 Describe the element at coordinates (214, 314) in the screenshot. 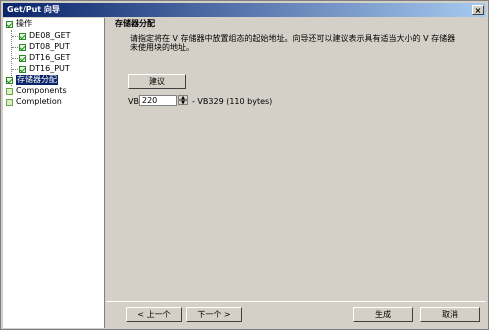

I see `next-button: 下一个 >` at that location.